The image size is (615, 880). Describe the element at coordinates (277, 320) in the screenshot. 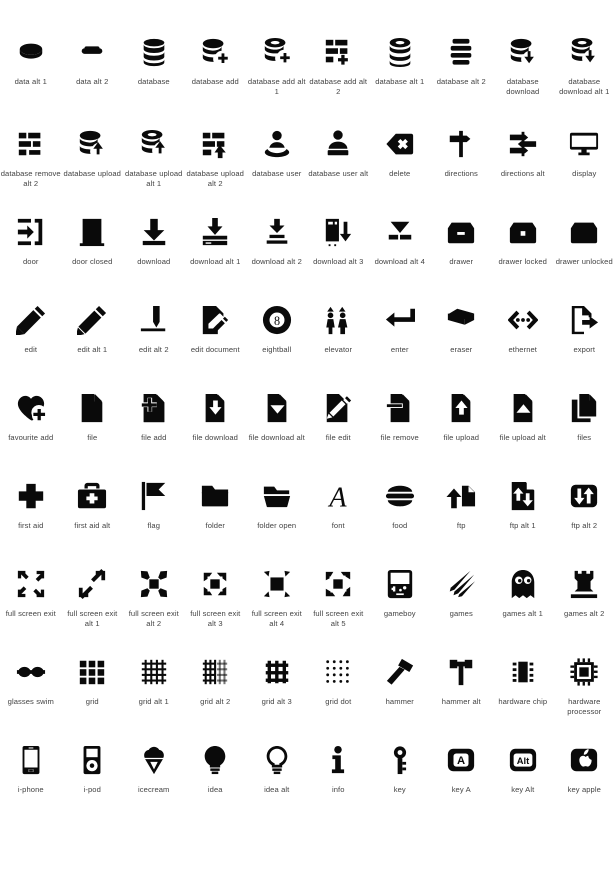

I see `eightball-icon` at that location.